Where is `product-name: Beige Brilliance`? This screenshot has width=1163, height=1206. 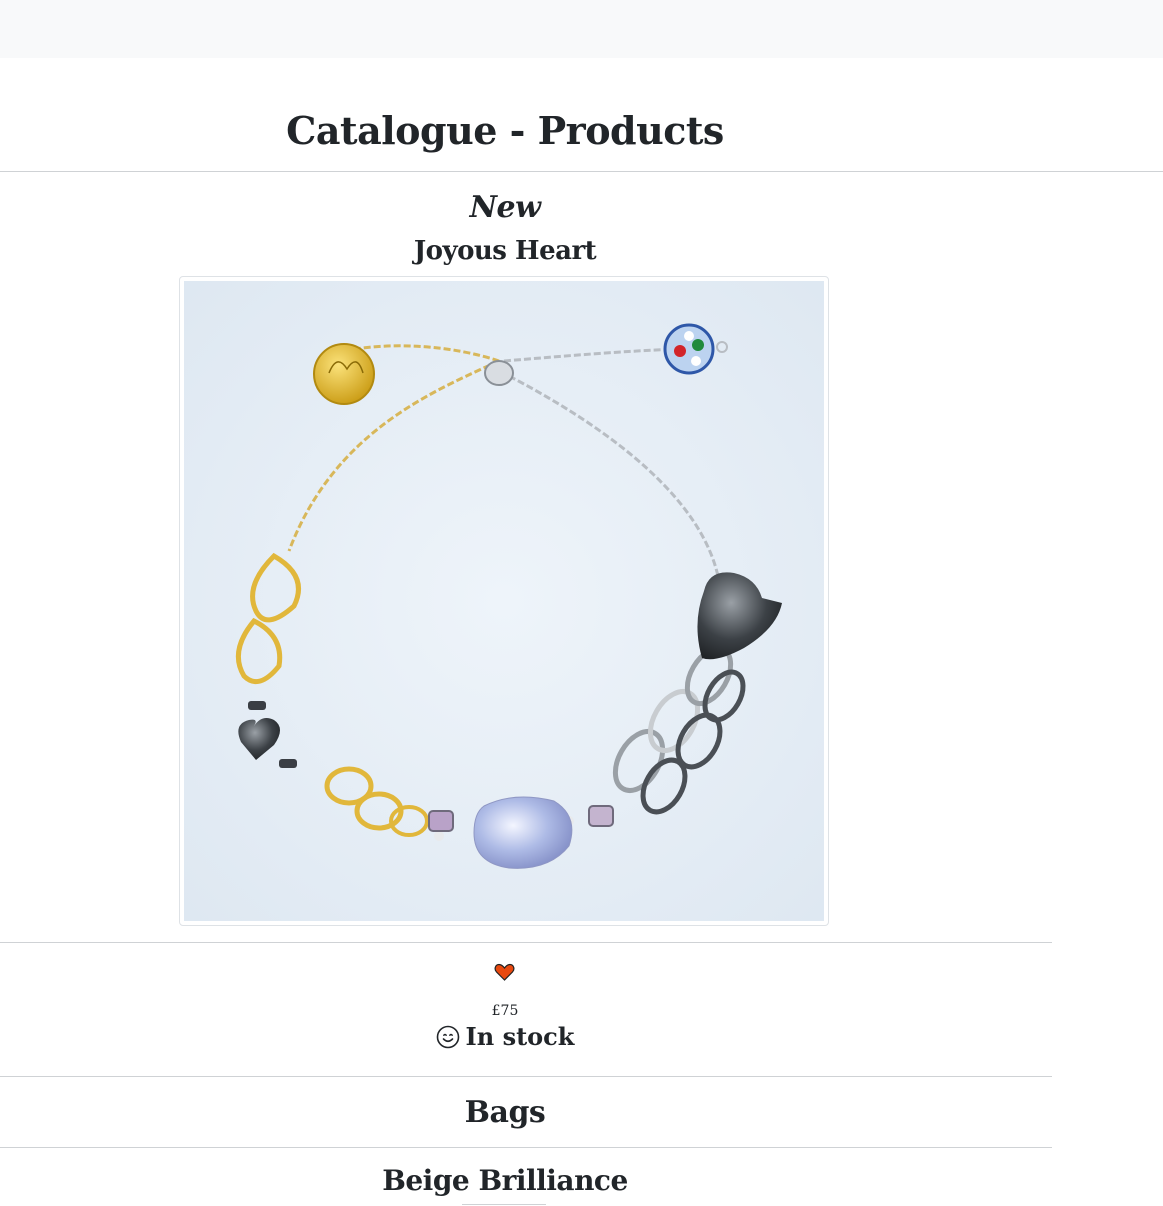
product-name: Beige Brilliance is located at coordinates (505, 1180).